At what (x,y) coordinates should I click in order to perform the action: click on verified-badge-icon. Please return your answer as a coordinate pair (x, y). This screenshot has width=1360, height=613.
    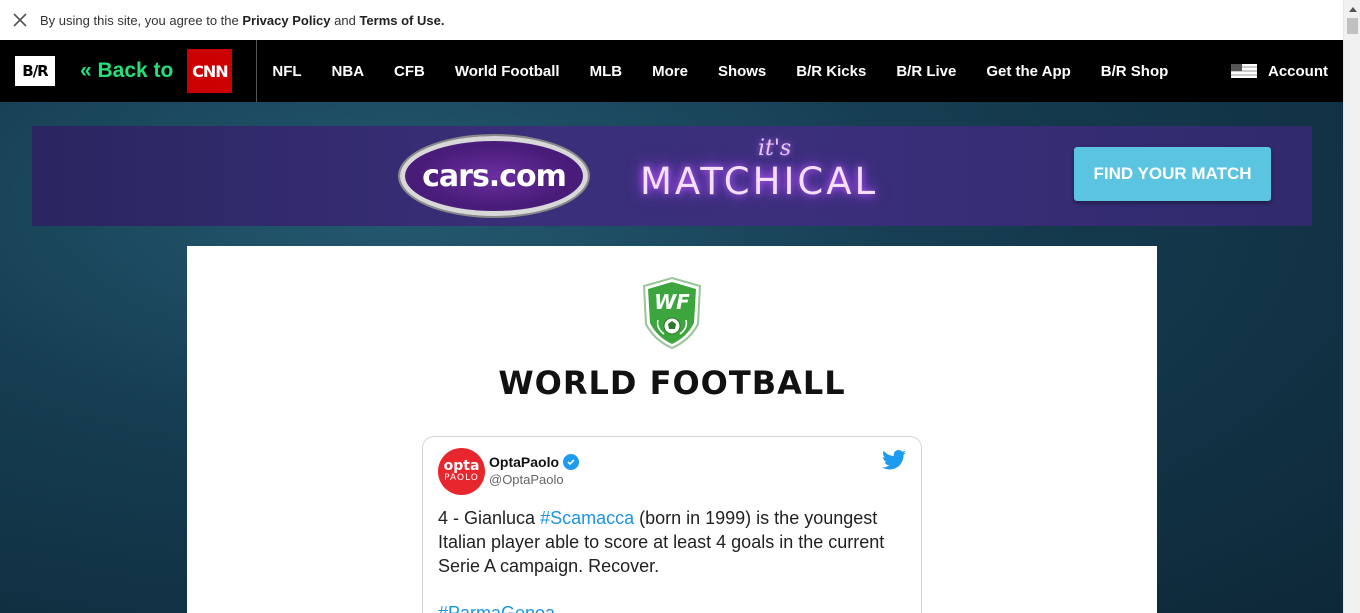
    Looking at the image, I should click on (571, 462).